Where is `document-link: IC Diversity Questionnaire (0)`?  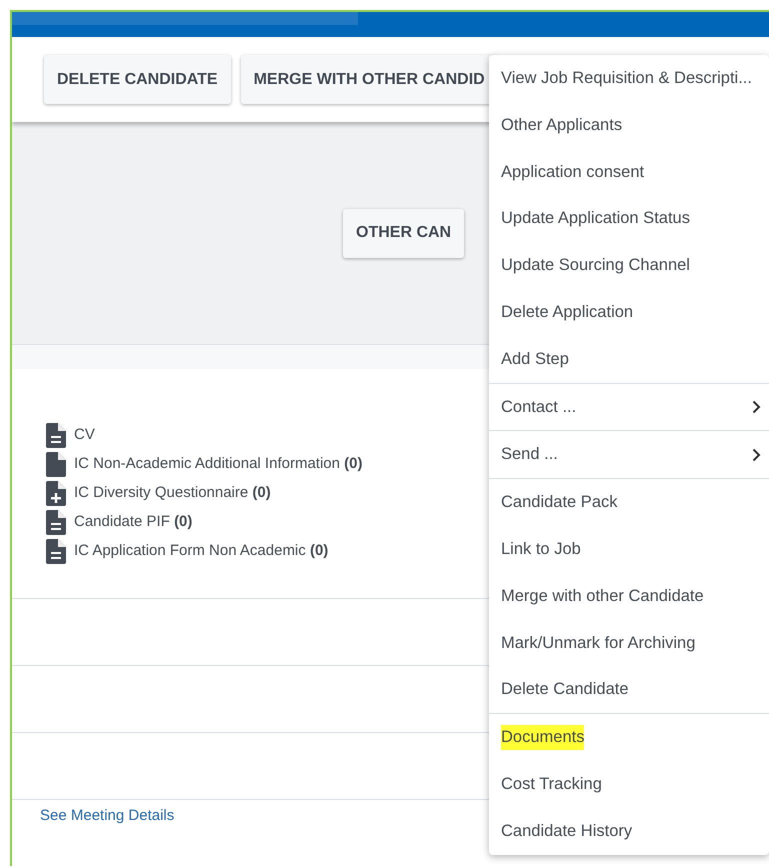
document-link: IC Diversity Questionnaire (0) is located at coordinates (172, 493).